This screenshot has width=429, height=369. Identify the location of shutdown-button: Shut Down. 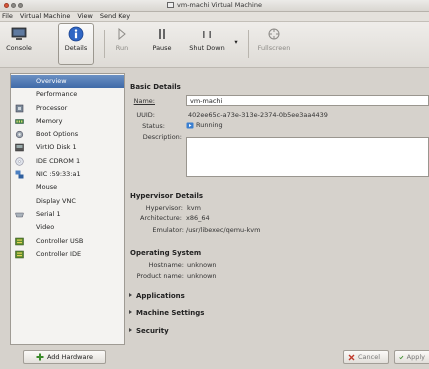
(207, 38).